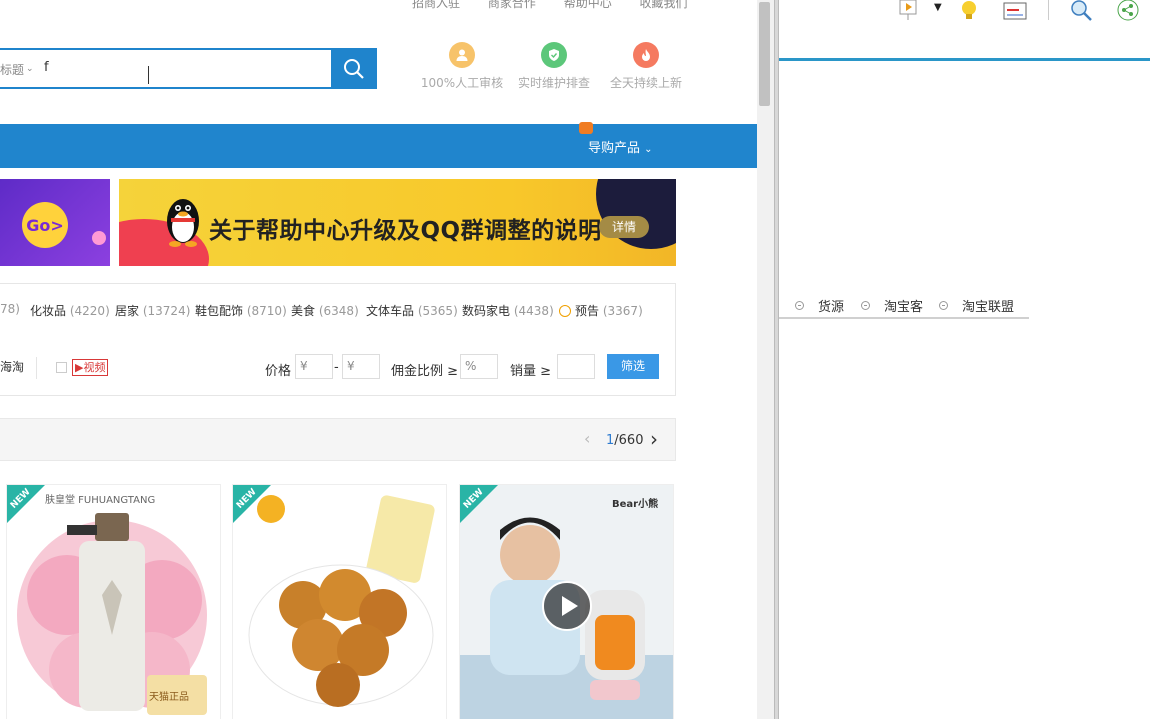 This screenshot has width=1150, height=719. Describe the element at coordinates (624, 227) in the screenshot. I see `banner-detail-button: 详情` at that location.